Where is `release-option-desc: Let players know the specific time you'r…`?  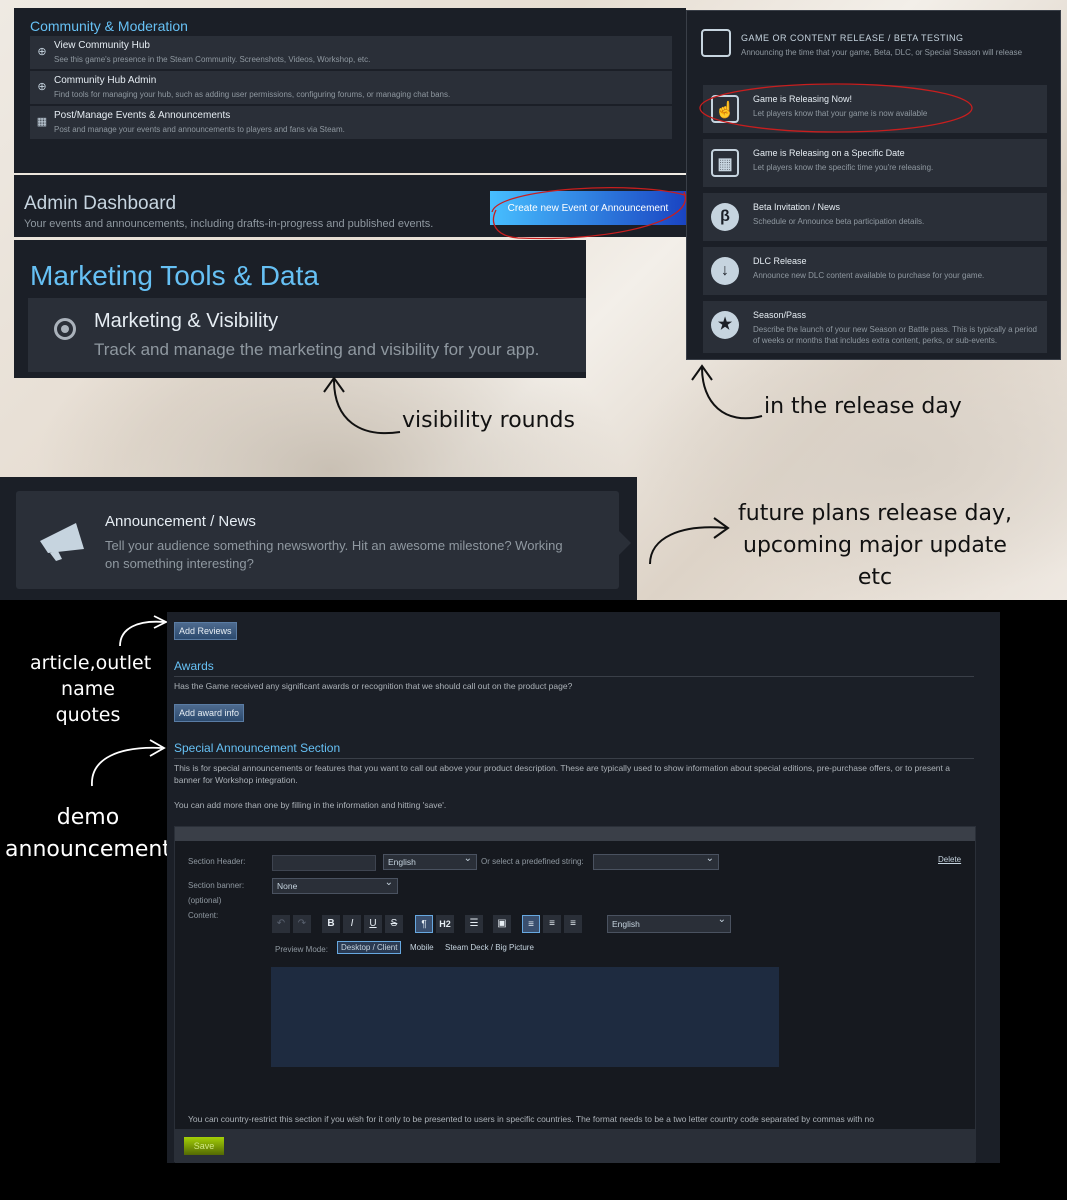
release-option-desc: Let players know the specific time you'r… is located at coordinates (843, 167).